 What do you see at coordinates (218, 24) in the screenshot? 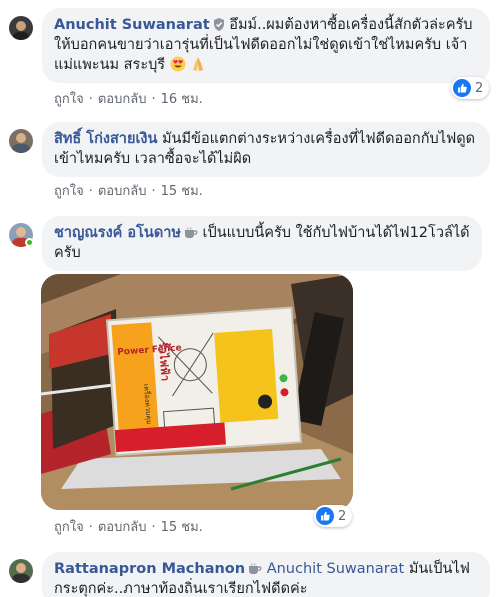
I see `verified-shield-icon` at bounding box center [218, 24].